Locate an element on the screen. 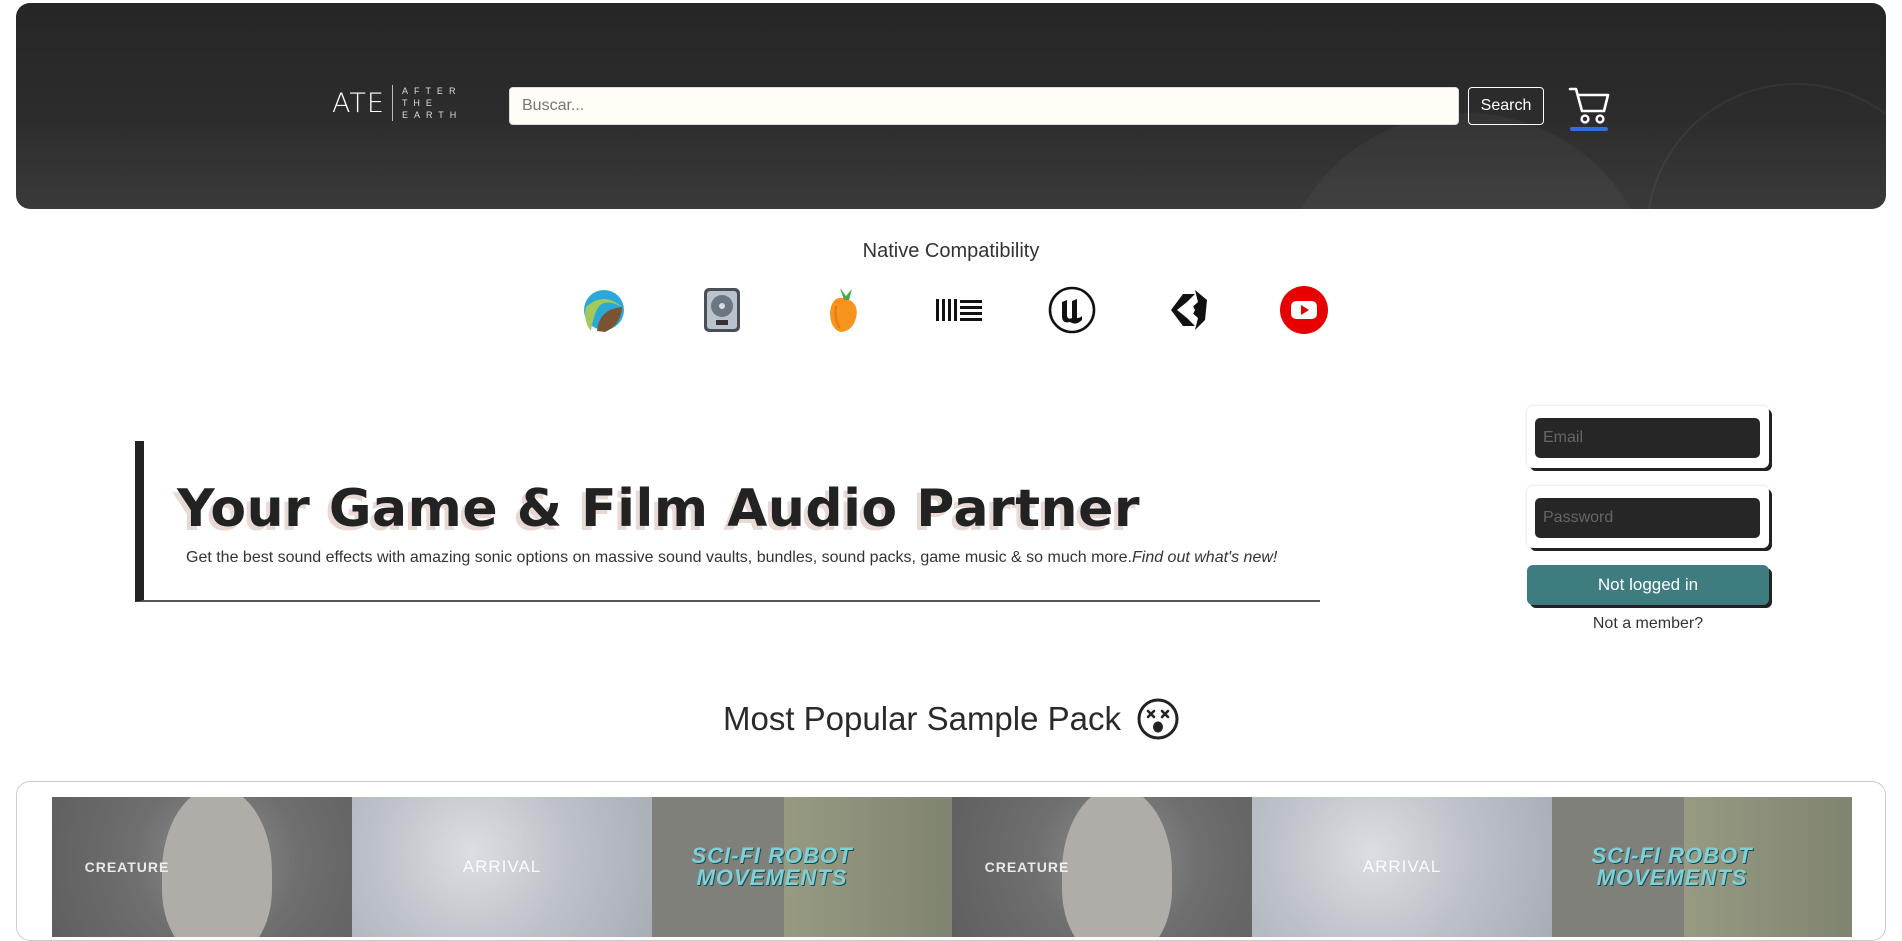 The image size is (1902, 941). password-field is located at coordinates (1647, 518).